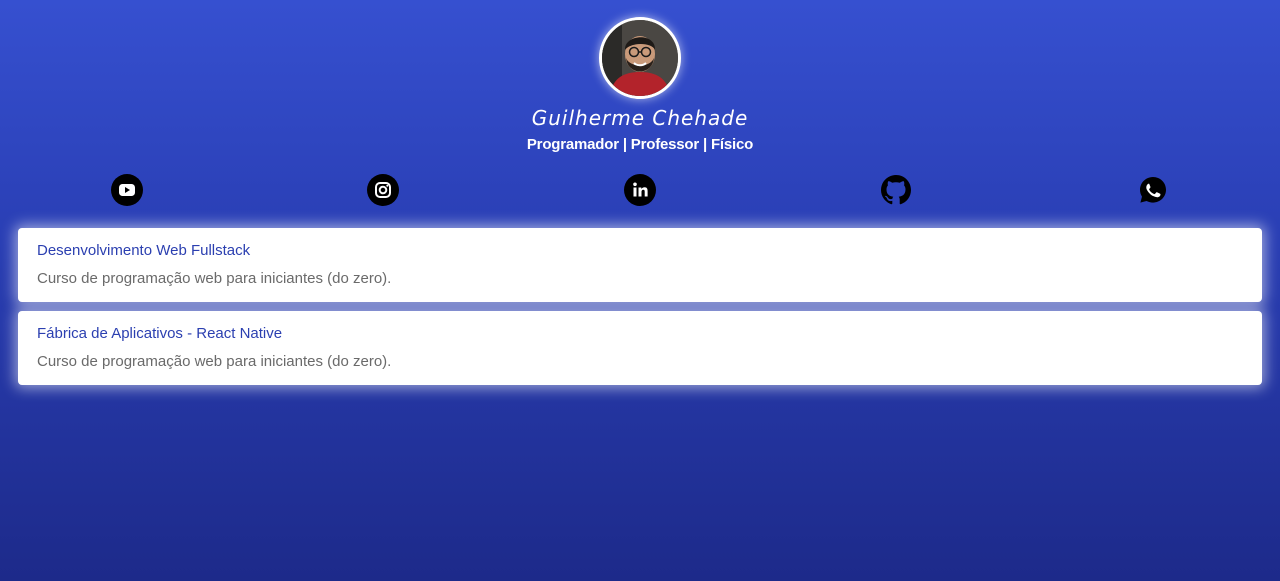  Describe the element at coordinates (383, 190) in the screenshot. I see `instagram-icon` at that location.